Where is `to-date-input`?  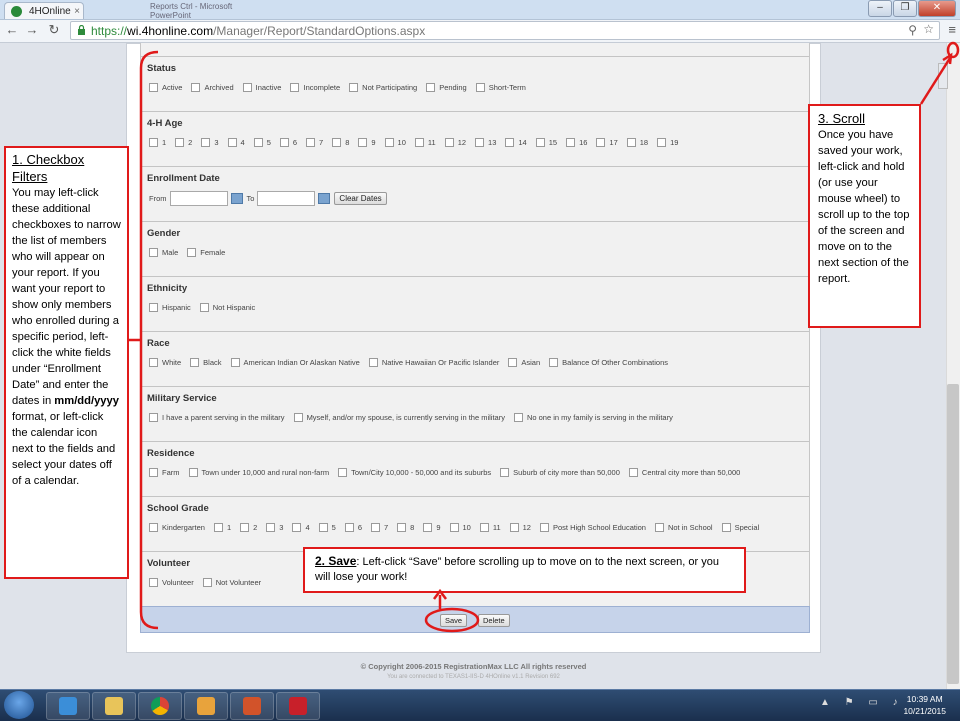 to-date-input is located at coordinates (286, 198).